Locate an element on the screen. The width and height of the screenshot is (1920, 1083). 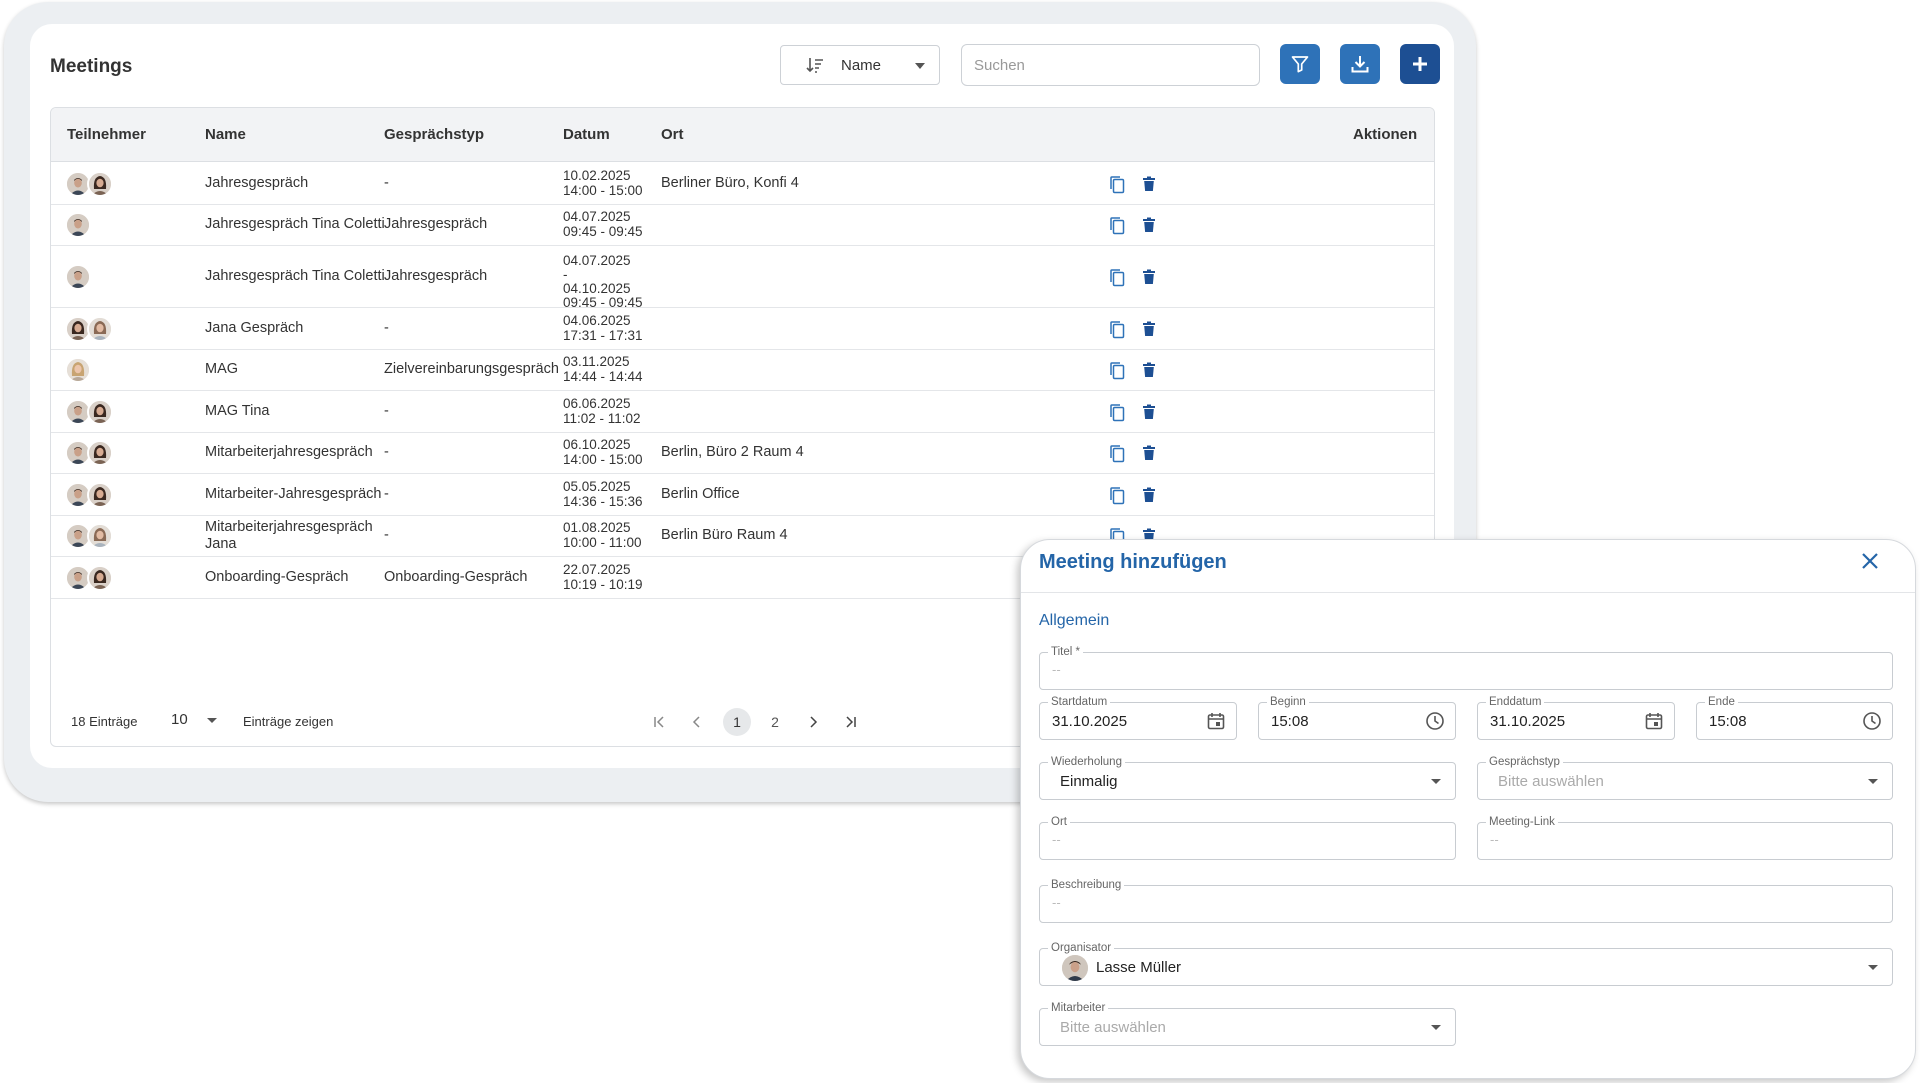
page-size-select: 10 is located at coordinates (194, 719).